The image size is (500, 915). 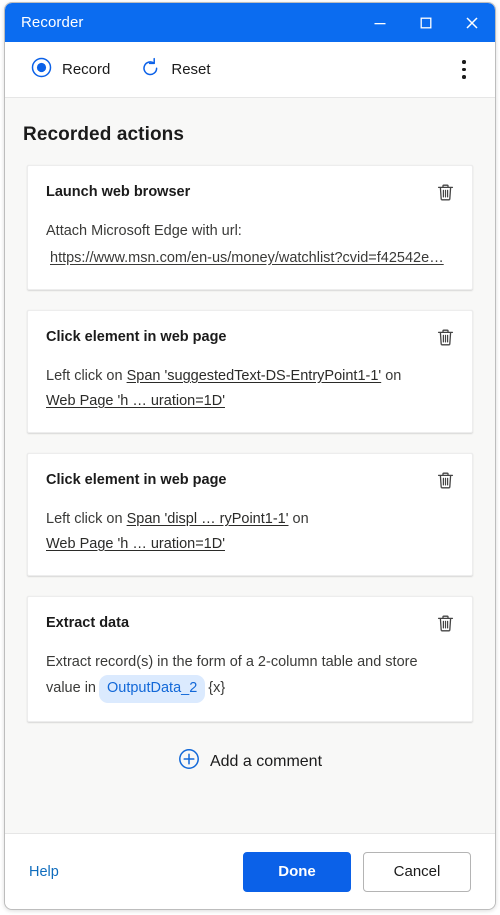 I want to click on plus-circle-icon, so click(x=189, y=761).